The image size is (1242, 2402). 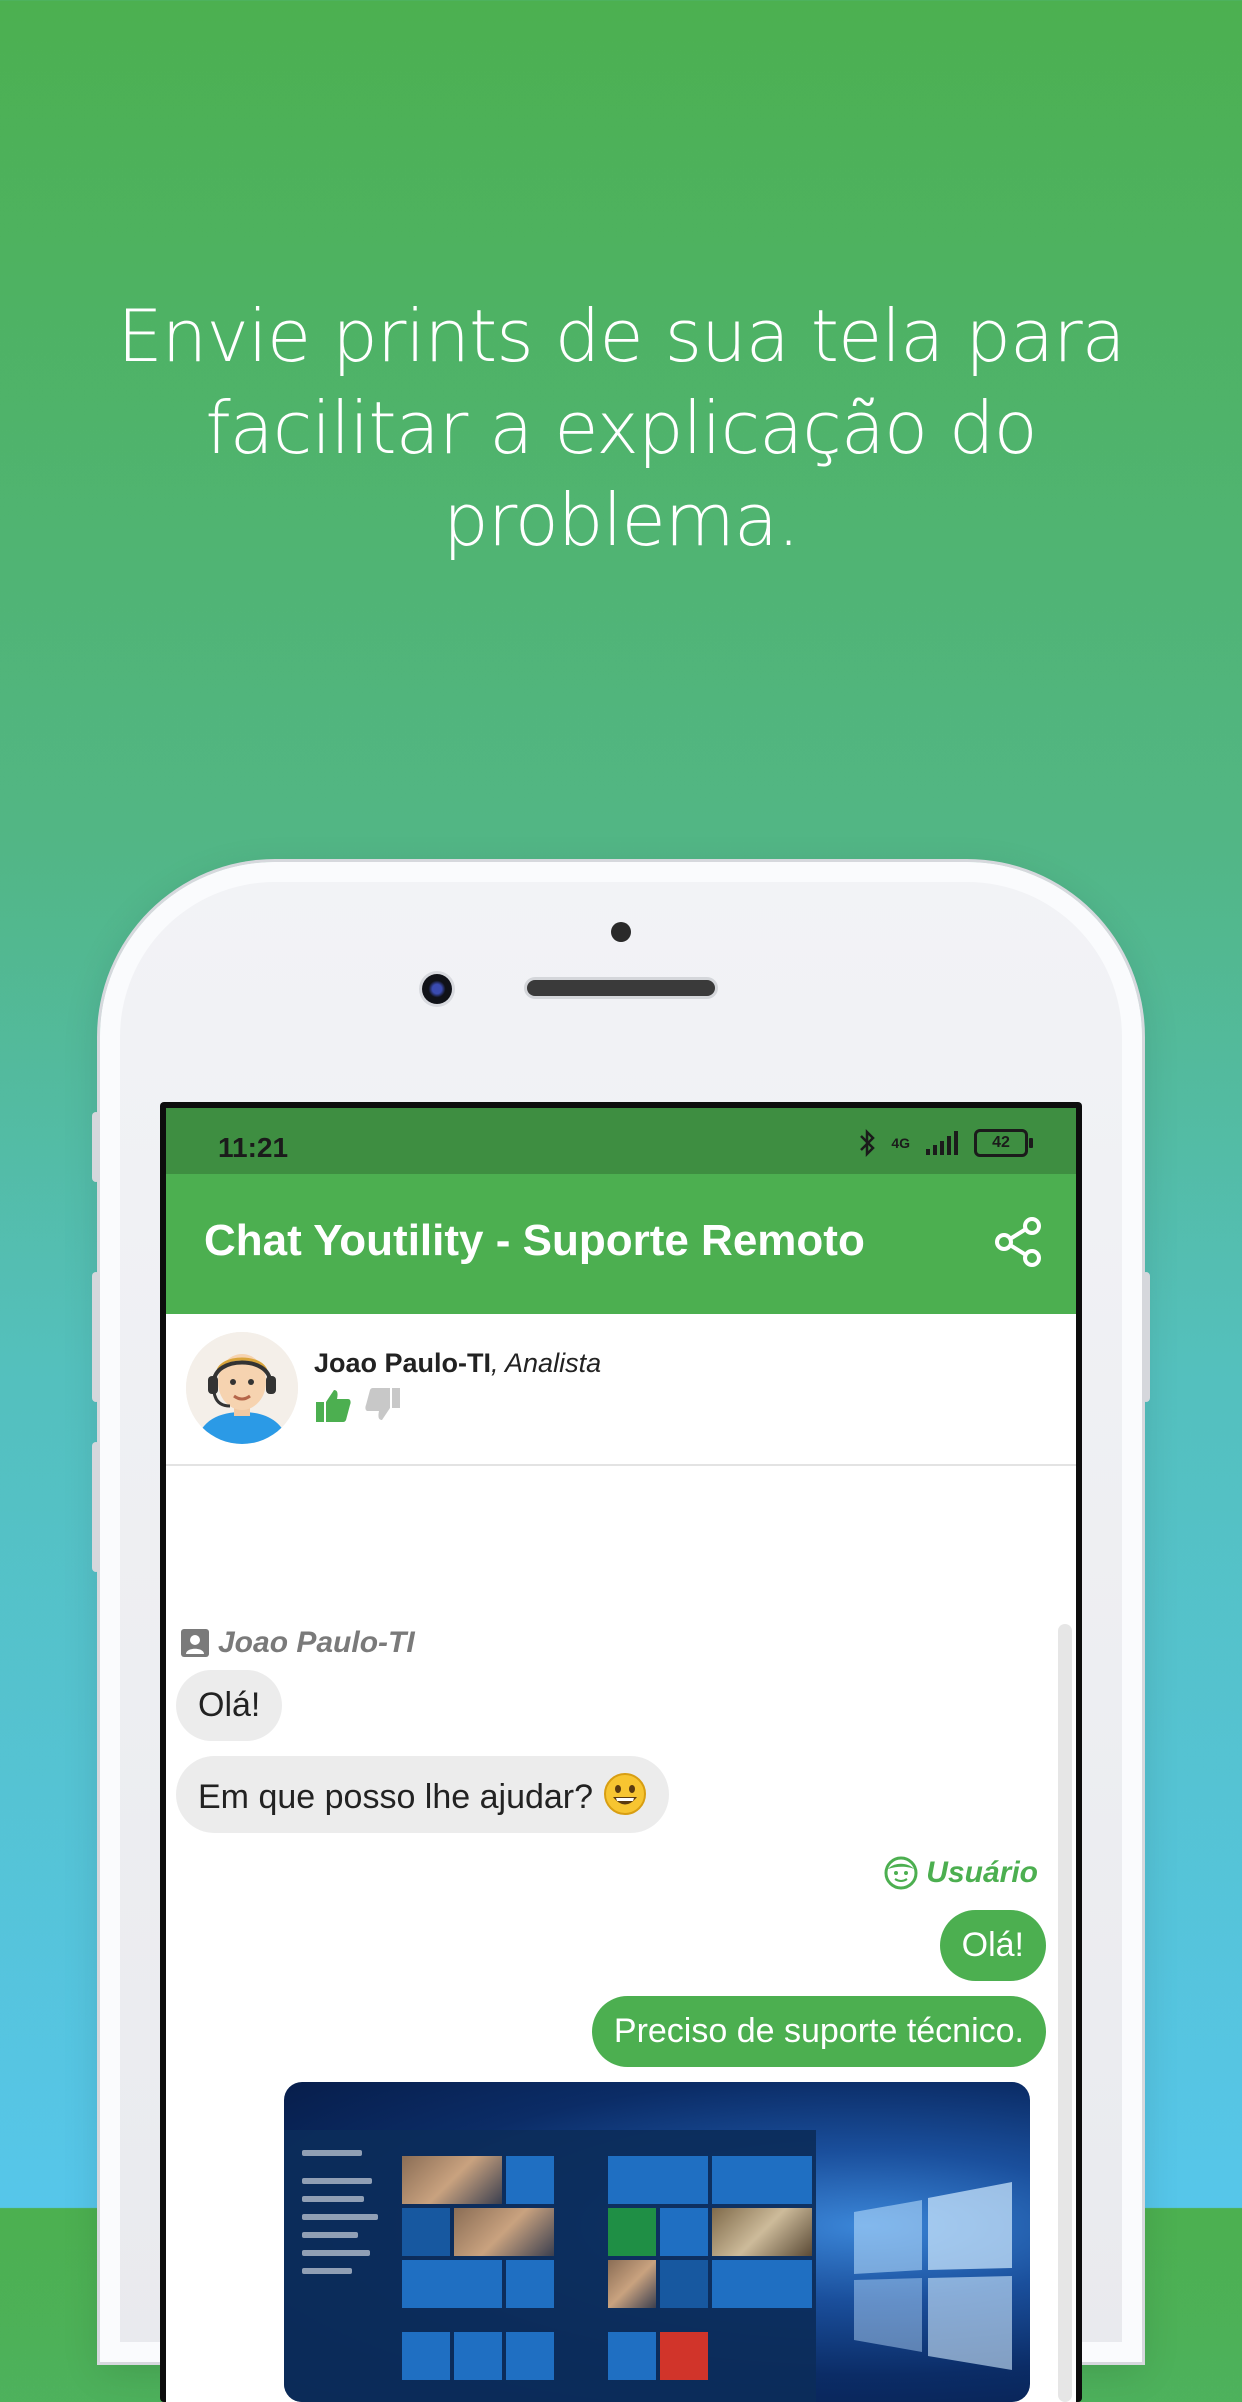 What do you see at coordinates (868, 1143) in the screenshot?
I see `bluetooth-icon` at bounding box center [868, 1143].